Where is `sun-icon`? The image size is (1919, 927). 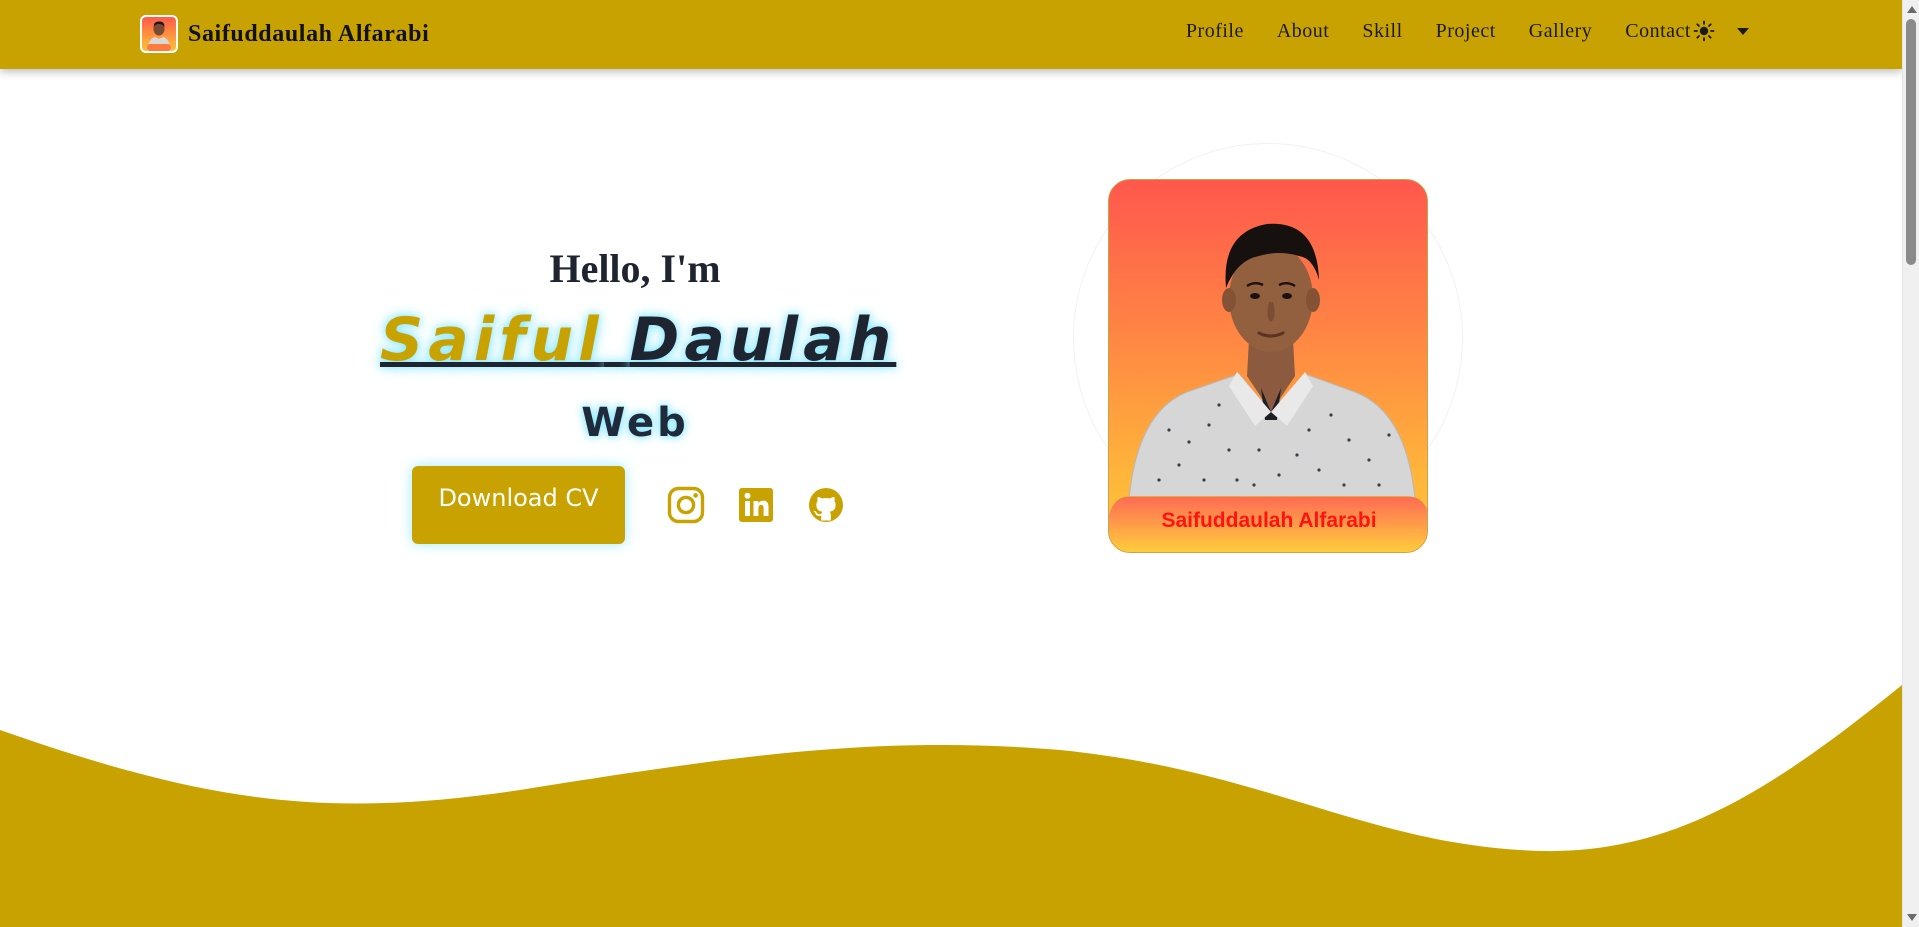
sun-icon is located at coordinates (1704, 33).